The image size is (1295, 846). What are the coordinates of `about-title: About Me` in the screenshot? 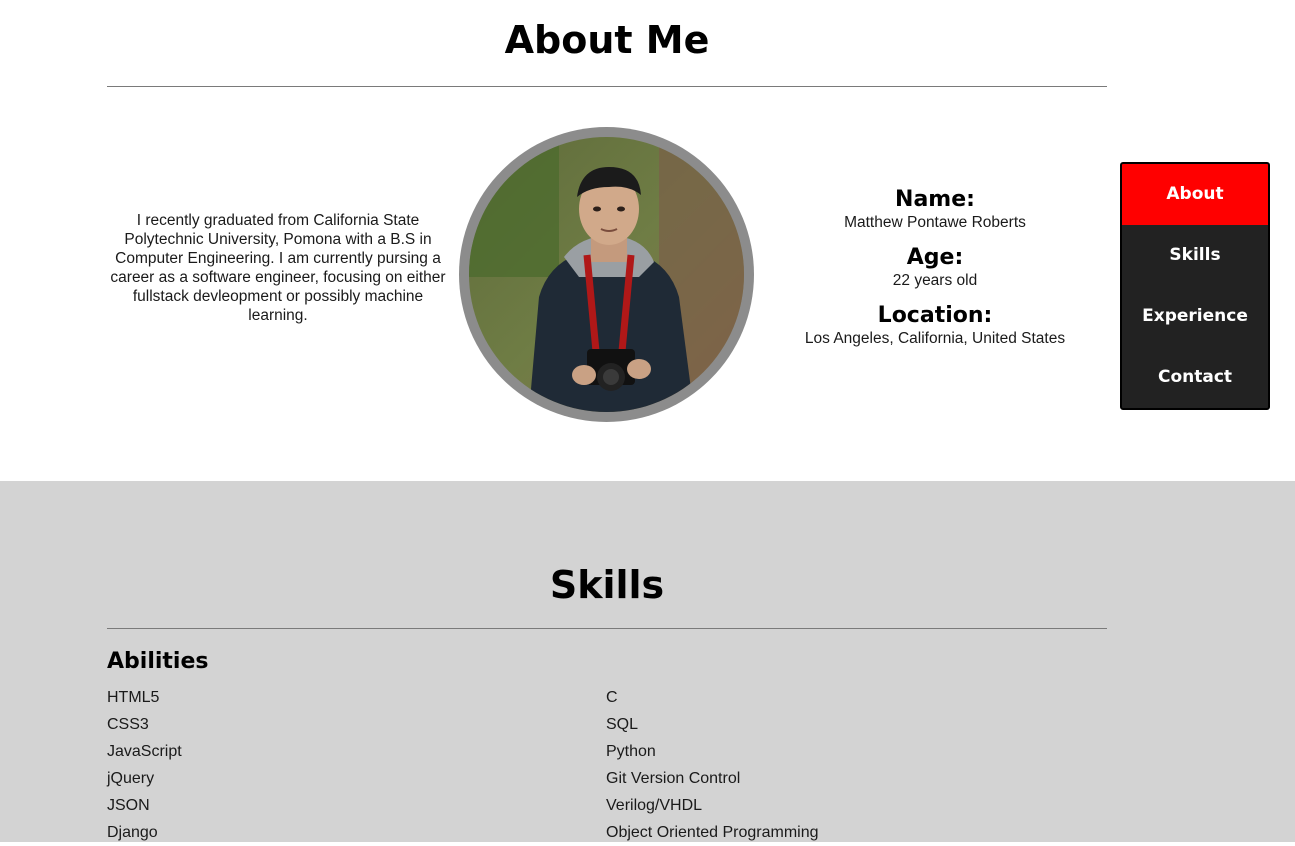 It's located at (607, 40).